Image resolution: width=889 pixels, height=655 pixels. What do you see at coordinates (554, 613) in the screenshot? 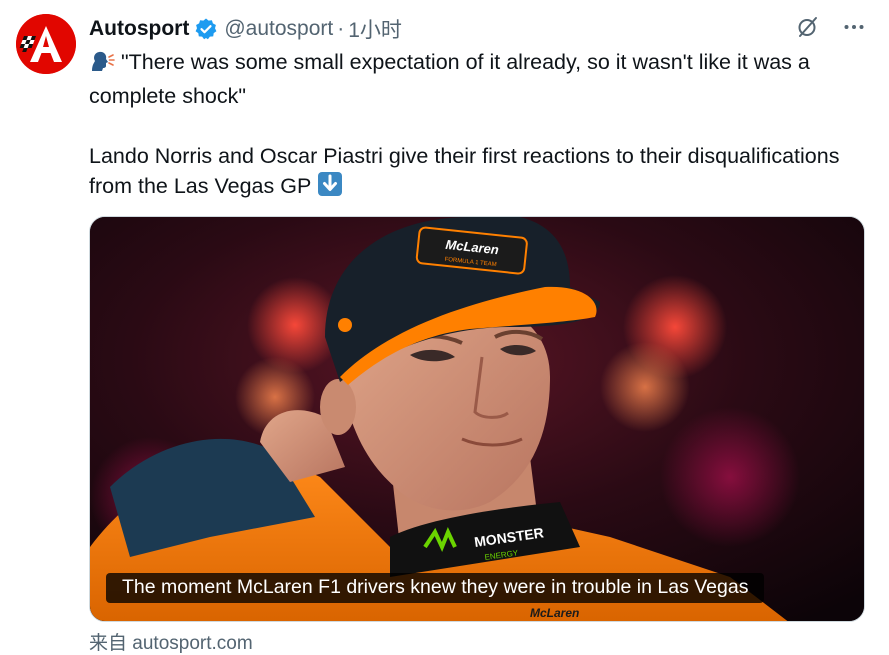
I see `suit-brand: McLaren` at bounding box center [554, 613].